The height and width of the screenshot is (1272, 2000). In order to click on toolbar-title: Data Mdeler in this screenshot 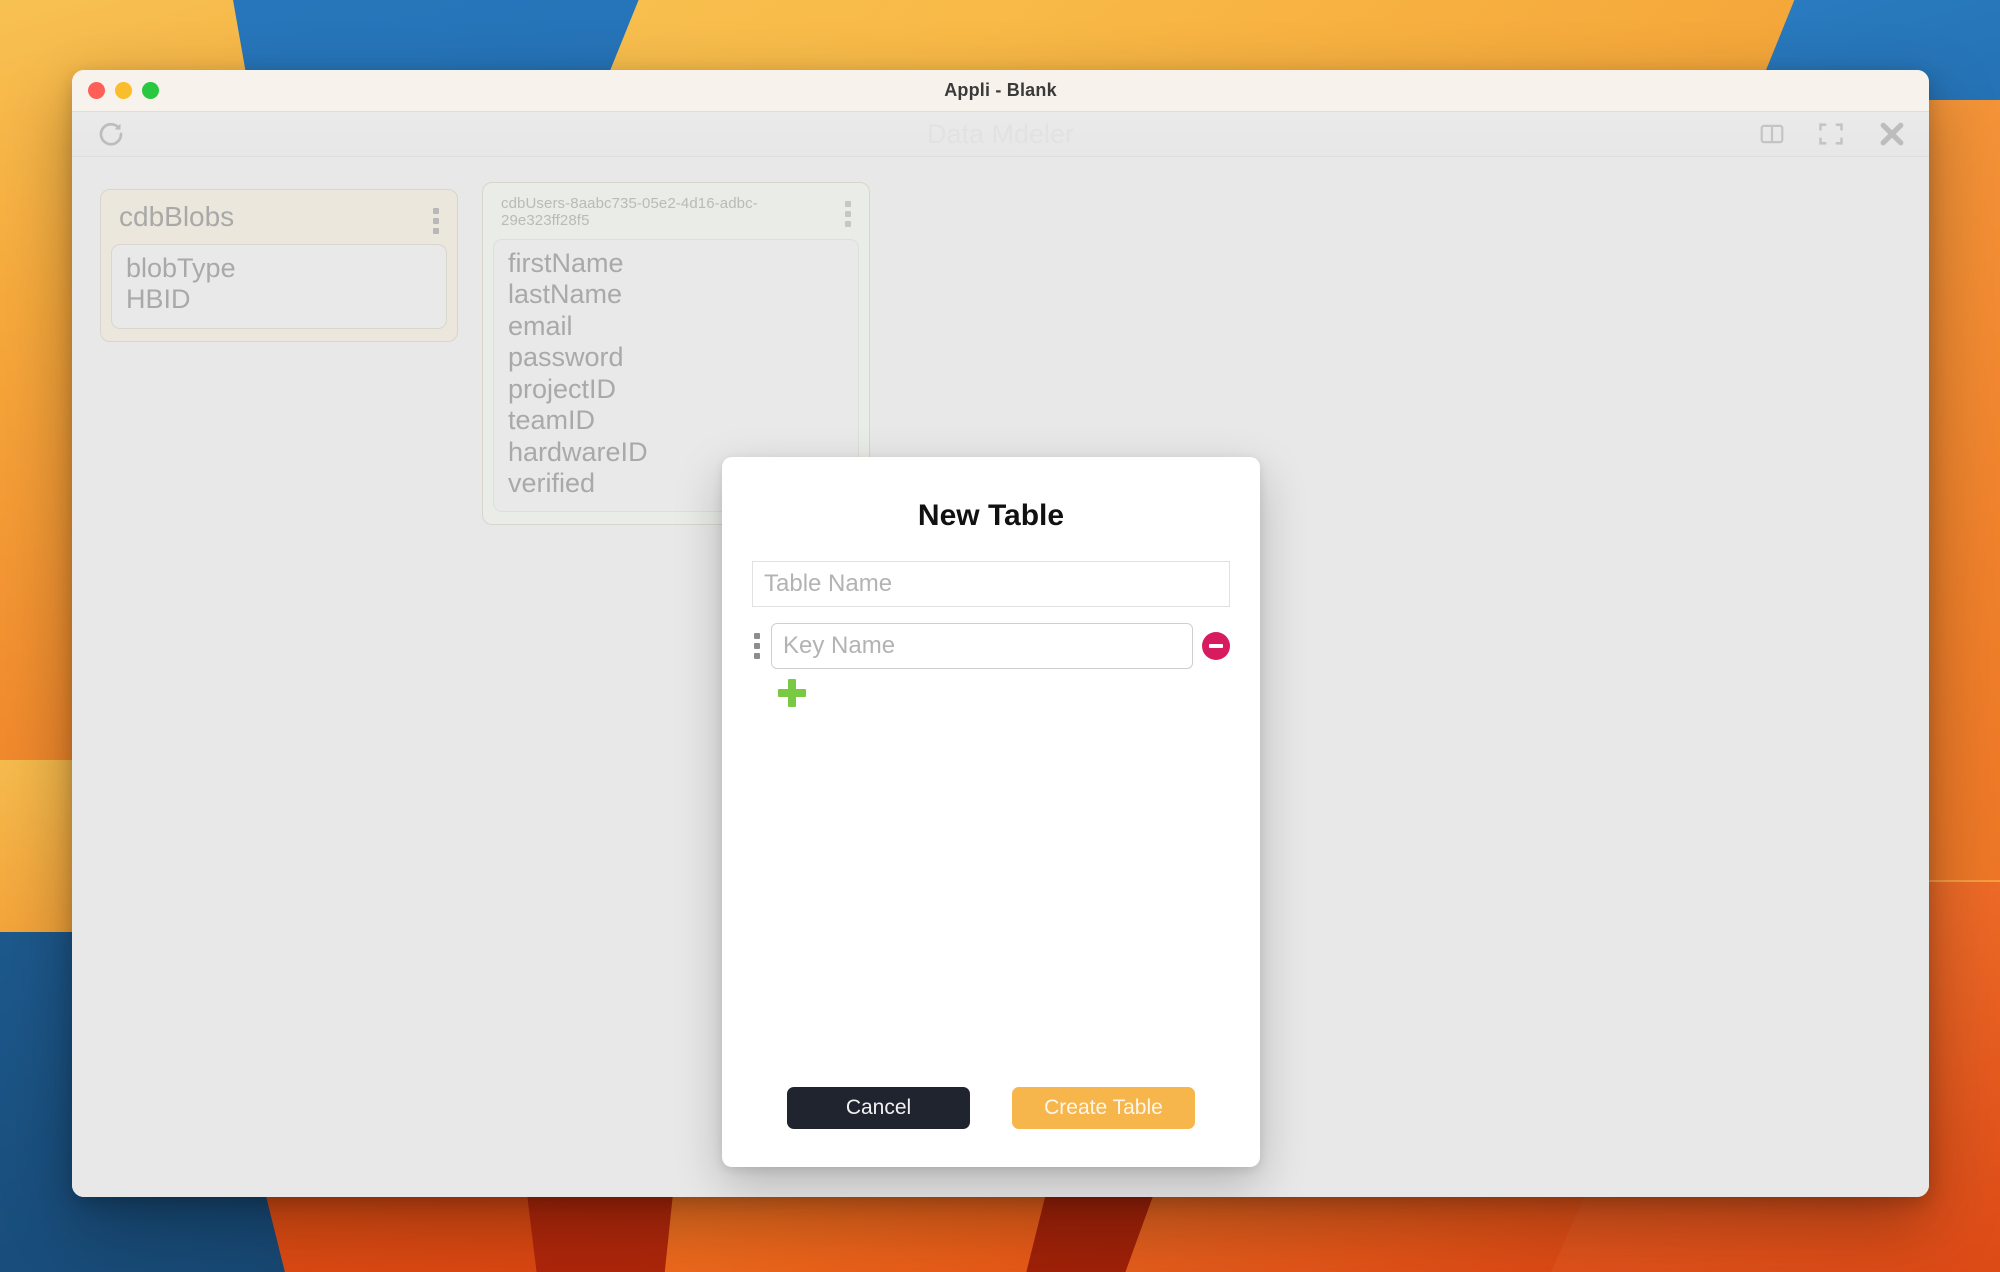, I will do `click(1000, 133)`.